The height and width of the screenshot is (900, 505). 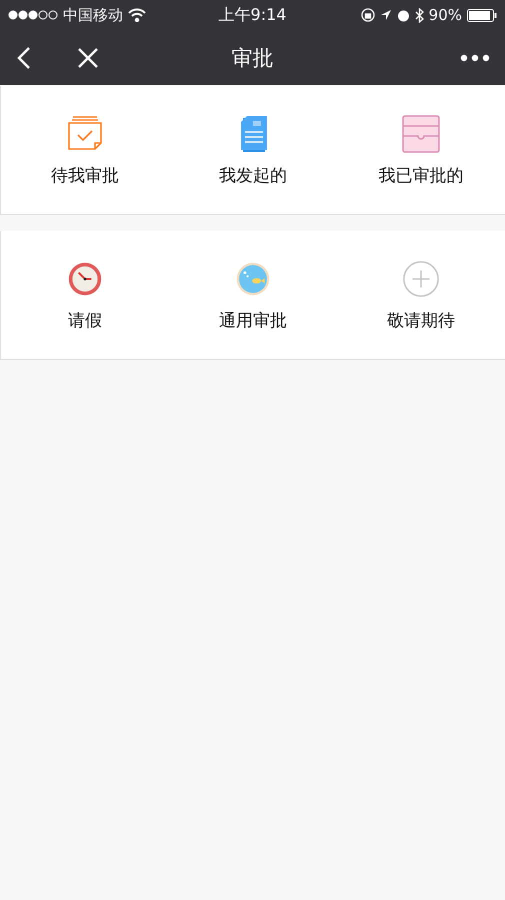 What do you see at coordinates (88, 57) in the screenshot?
I see `close-icon` at bounding box center [88, 57].